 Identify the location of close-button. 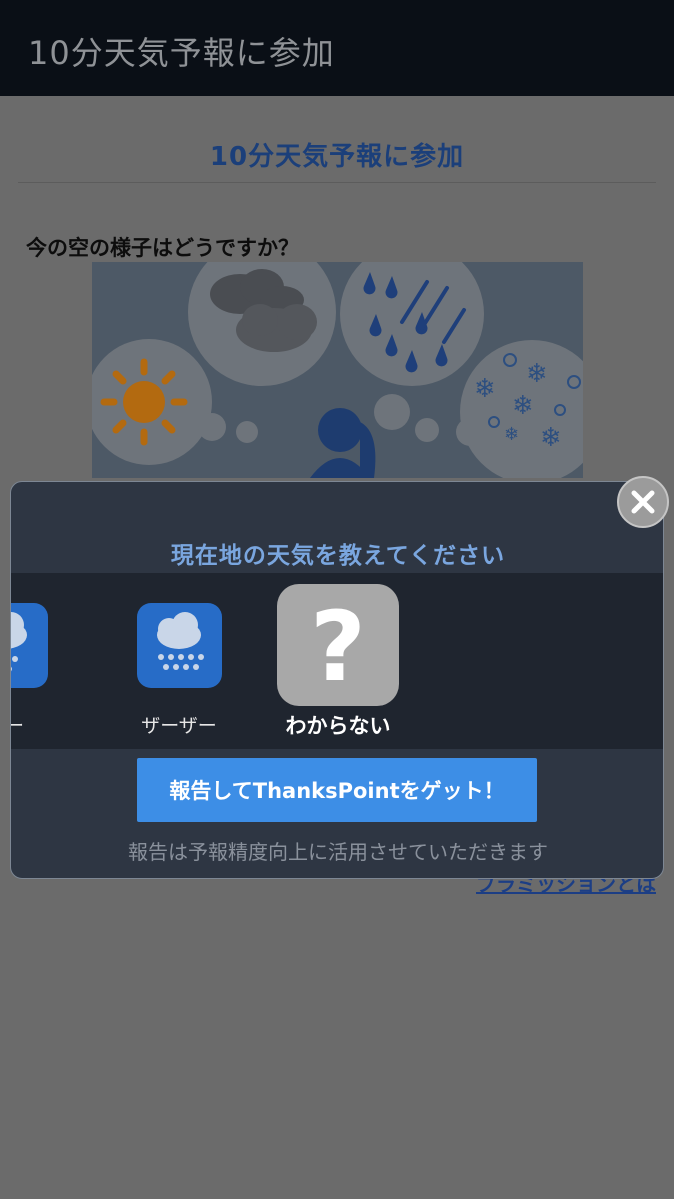
(643, 502).